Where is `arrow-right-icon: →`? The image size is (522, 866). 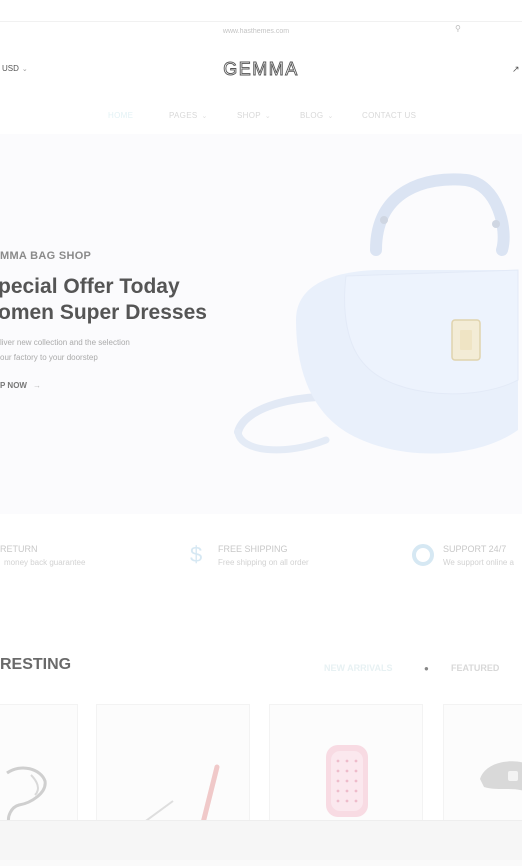 arrow-right-icon: → is located at coordinates (36, 385).